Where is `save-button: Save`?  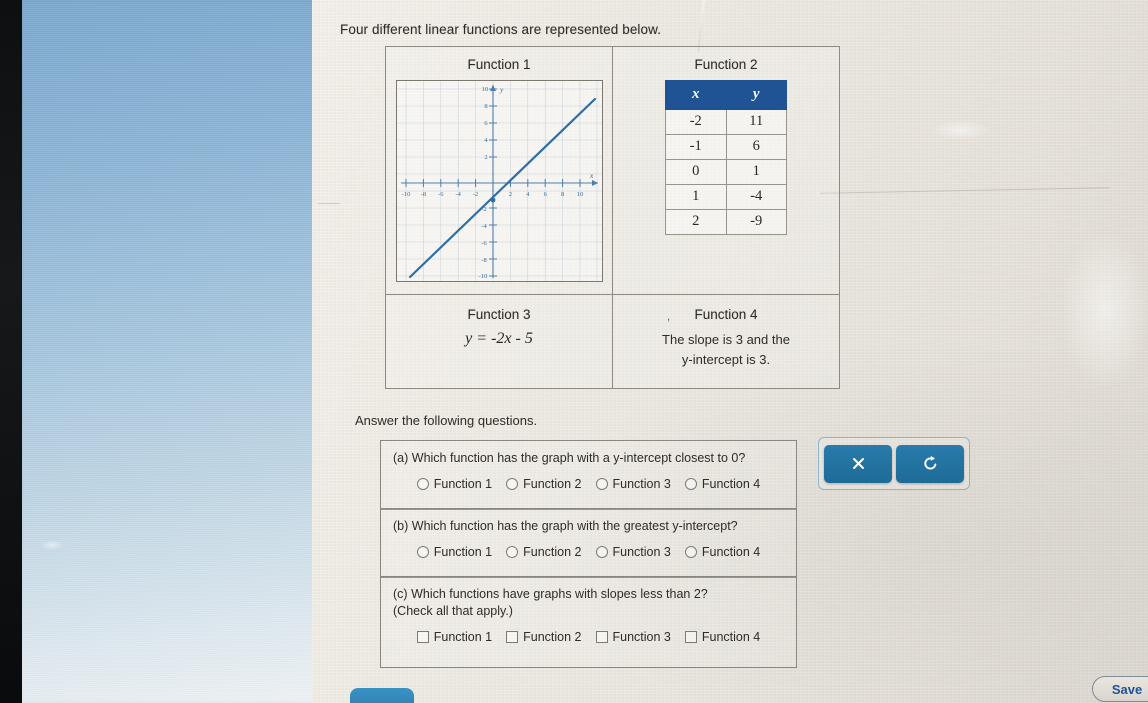
save-button: Save is located at coordinates (1120, 689).